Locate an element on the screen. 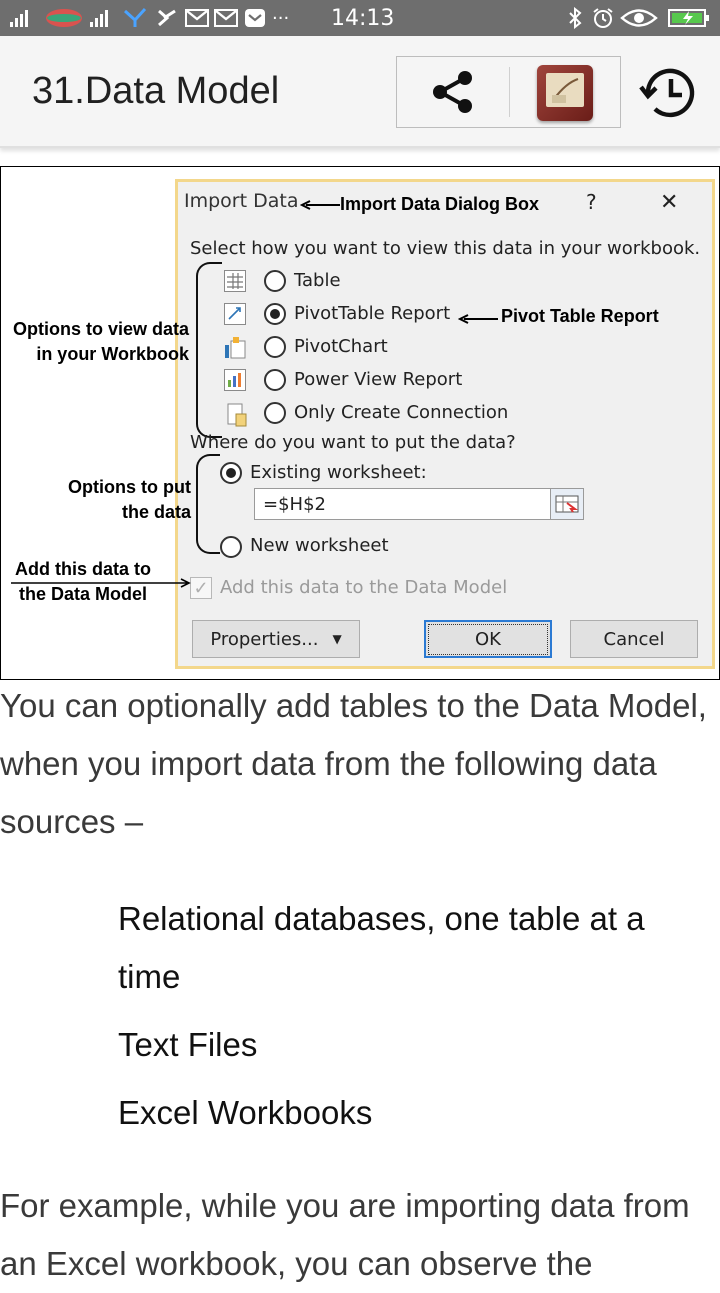  mail-icon is located at coordinates (255, 18).